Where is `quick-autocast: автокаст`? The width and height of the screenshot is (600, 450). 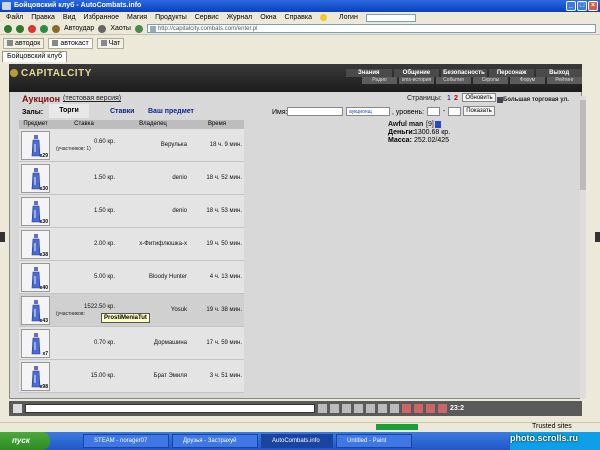 quick-autocast: автокаст is located at coordinates (70, 43).